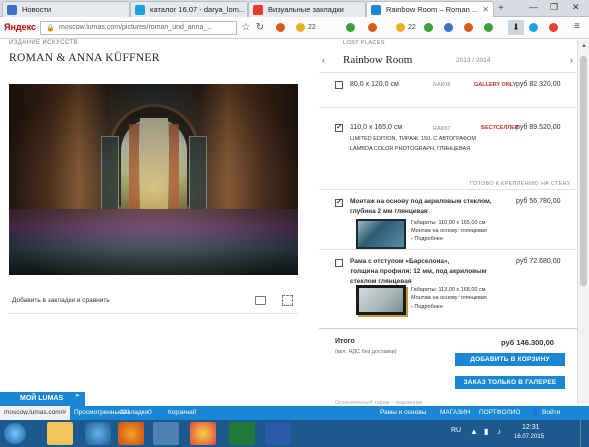 This screenshot has height=447, width=589. What do you see at coordinates (410, 149) in the screenshot?
I see `print-type-description: LAMBDA COLOR PHOTOGRAPH, ГЛЯНЦЕВАЯ` at bounding box center [410, 149].